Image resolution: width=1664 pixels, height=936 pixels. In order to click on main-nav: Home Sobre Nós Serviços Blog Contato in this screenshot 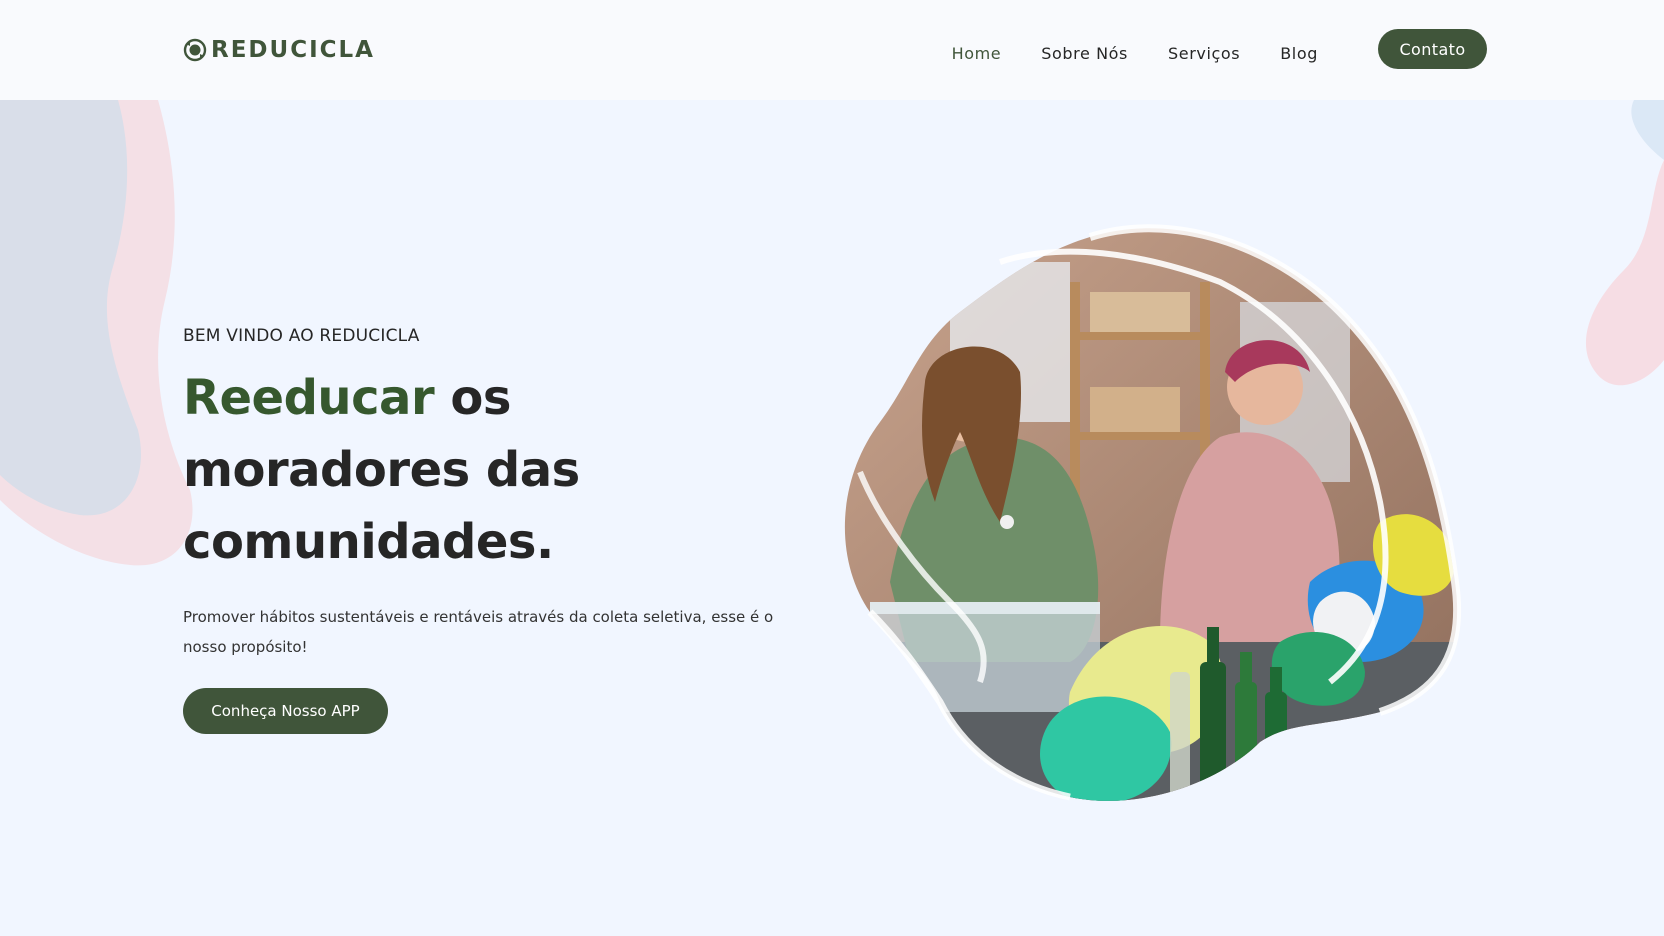, I will do `click(1199, 49)`.